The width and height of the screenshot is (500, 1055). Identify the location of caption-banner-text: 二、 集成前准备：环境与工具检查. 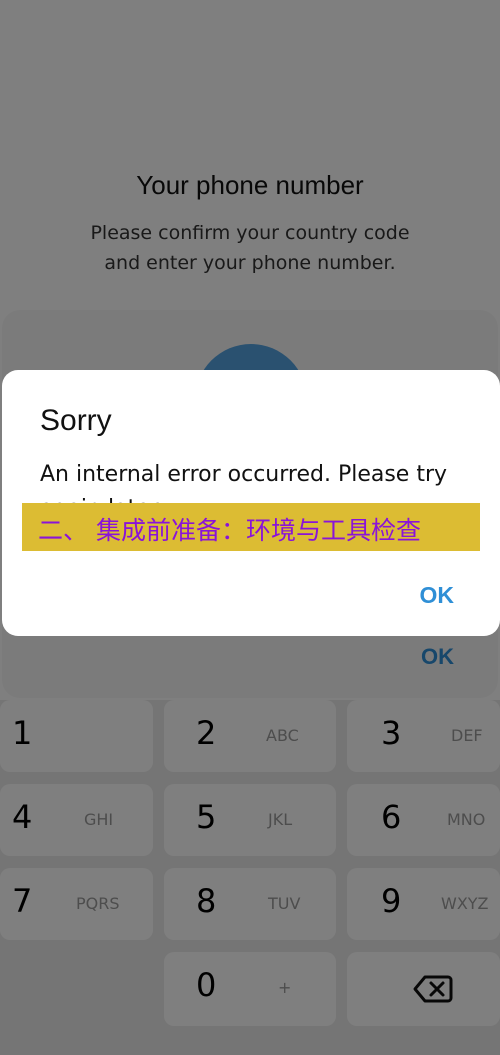
(229, 530).